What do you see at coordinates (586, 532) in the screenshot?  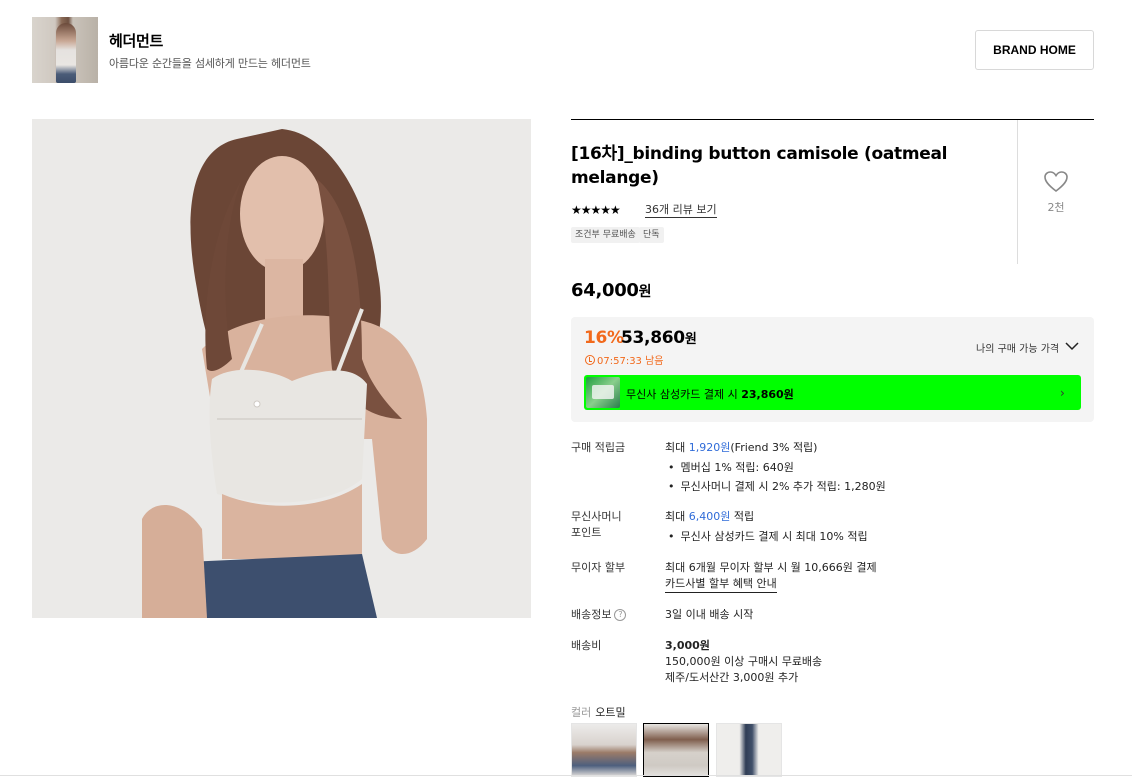 I see `money-label-line2: 포인트` at bounding box center [586, 532].